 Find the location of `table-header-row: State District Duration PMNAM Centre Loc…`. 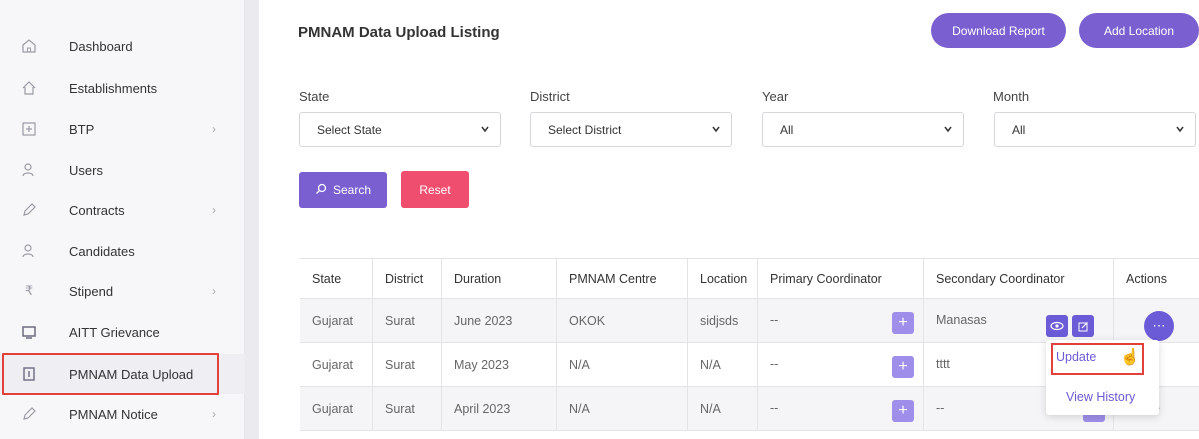

table-header-row: State District Duration PMNAM Centre Loc… is located at coordinates (749, 279).